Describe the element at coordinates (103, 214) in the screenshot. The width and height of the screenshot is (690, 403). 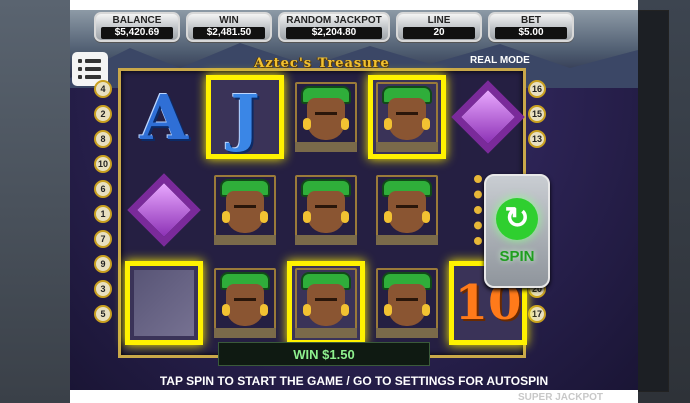
I see `payline-badge: 1` at that location.